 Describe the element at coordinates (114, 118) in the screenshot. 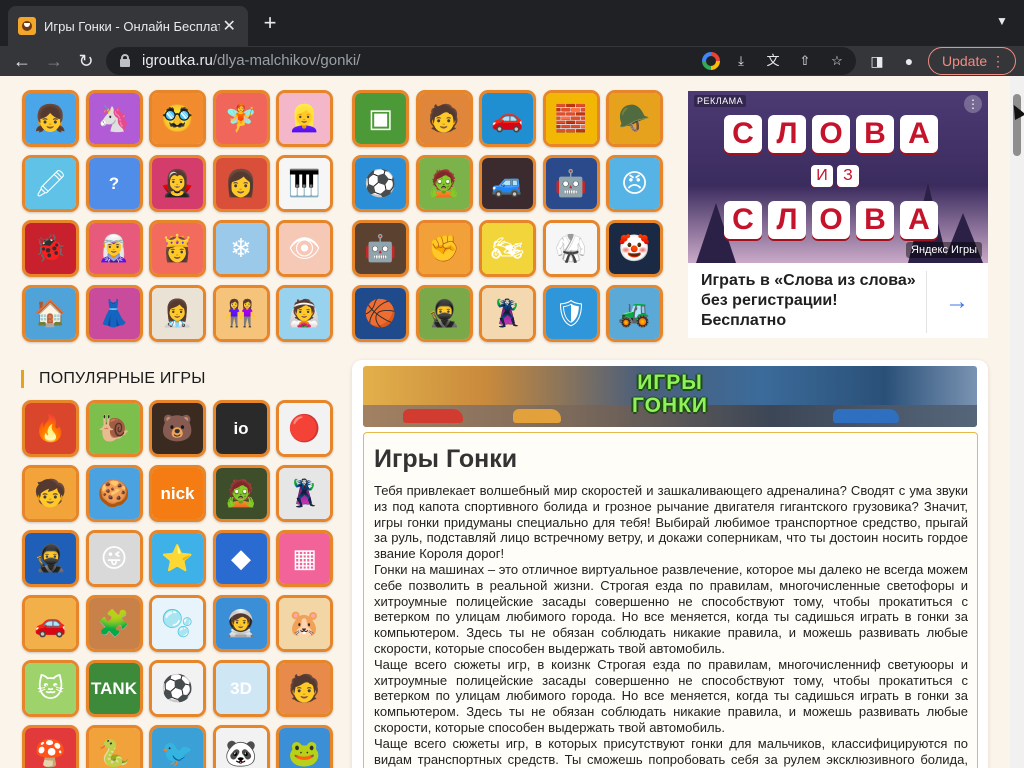

I see `game-tile: 🦄` at that location.